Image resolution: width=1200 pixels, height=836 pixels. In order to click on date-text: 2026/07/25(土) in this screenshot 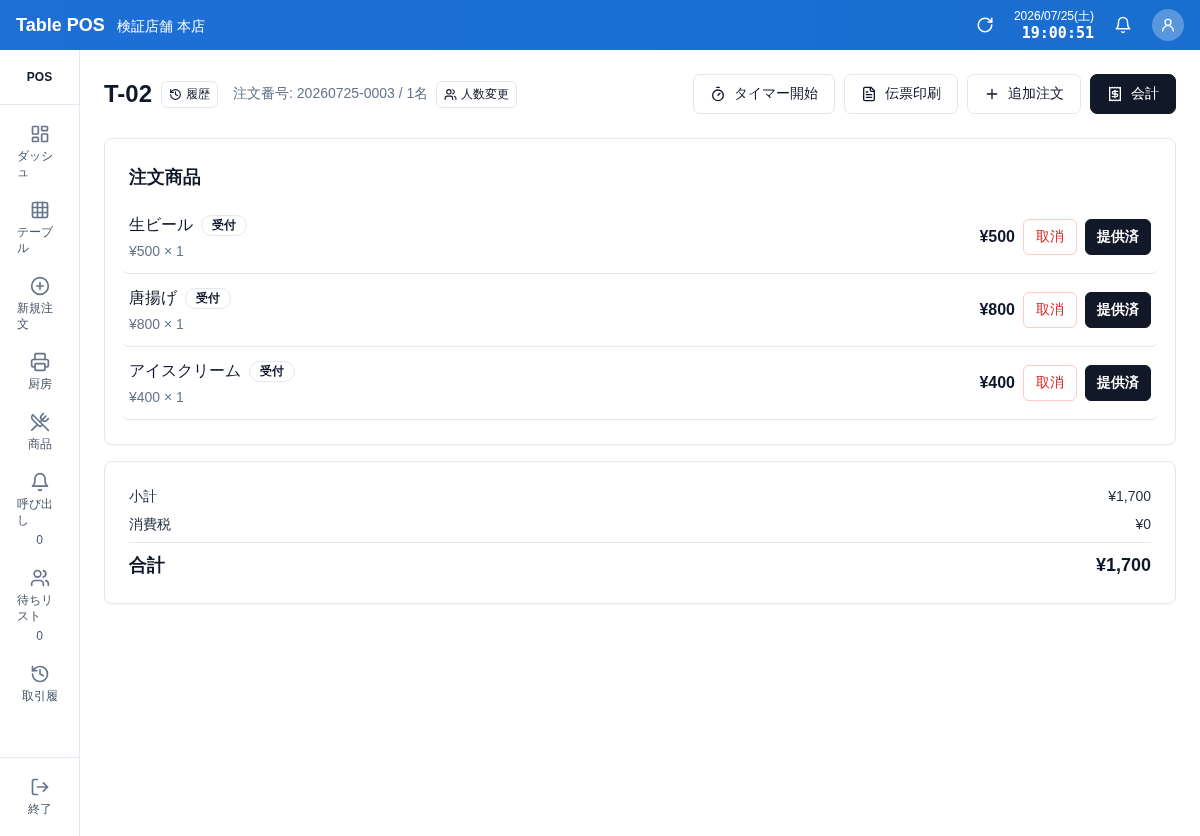, I will do `click(1053, 16)`.